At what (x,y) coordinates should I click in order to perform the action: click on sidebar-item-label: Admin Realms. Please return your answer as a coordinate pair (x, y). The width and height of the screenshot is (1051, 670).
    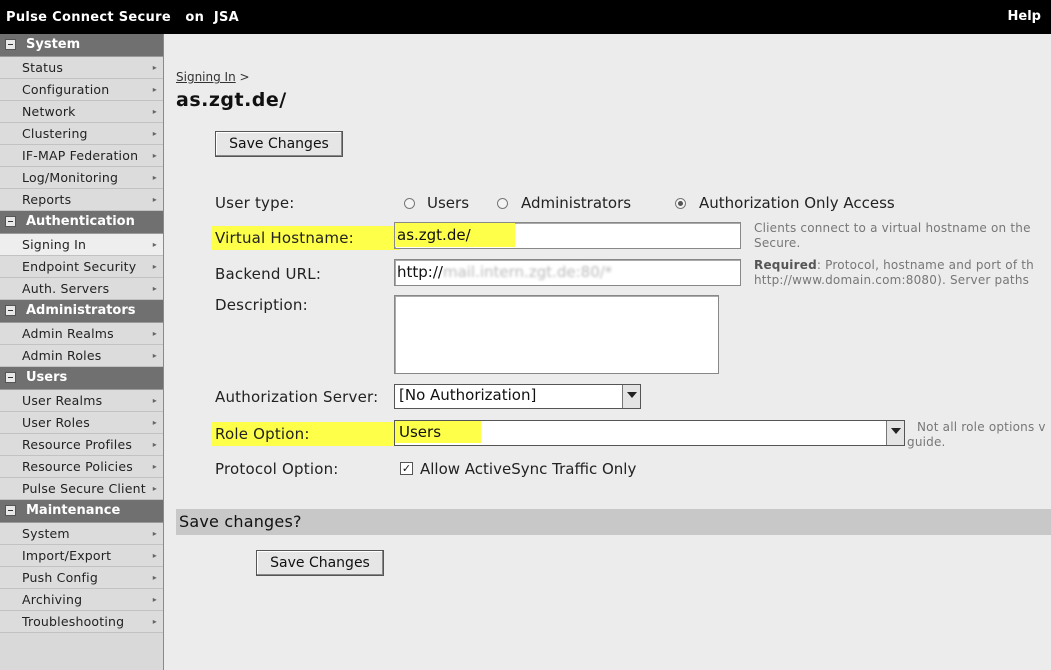
    Looking at the image, I should click on (68, 333).